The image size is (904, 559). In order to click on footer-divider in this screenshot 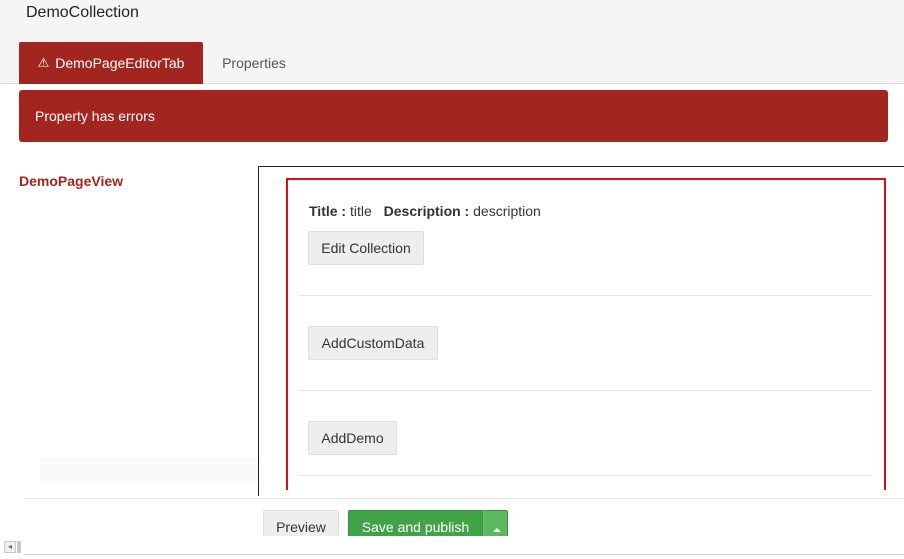, I will do `click(464, 498)`.